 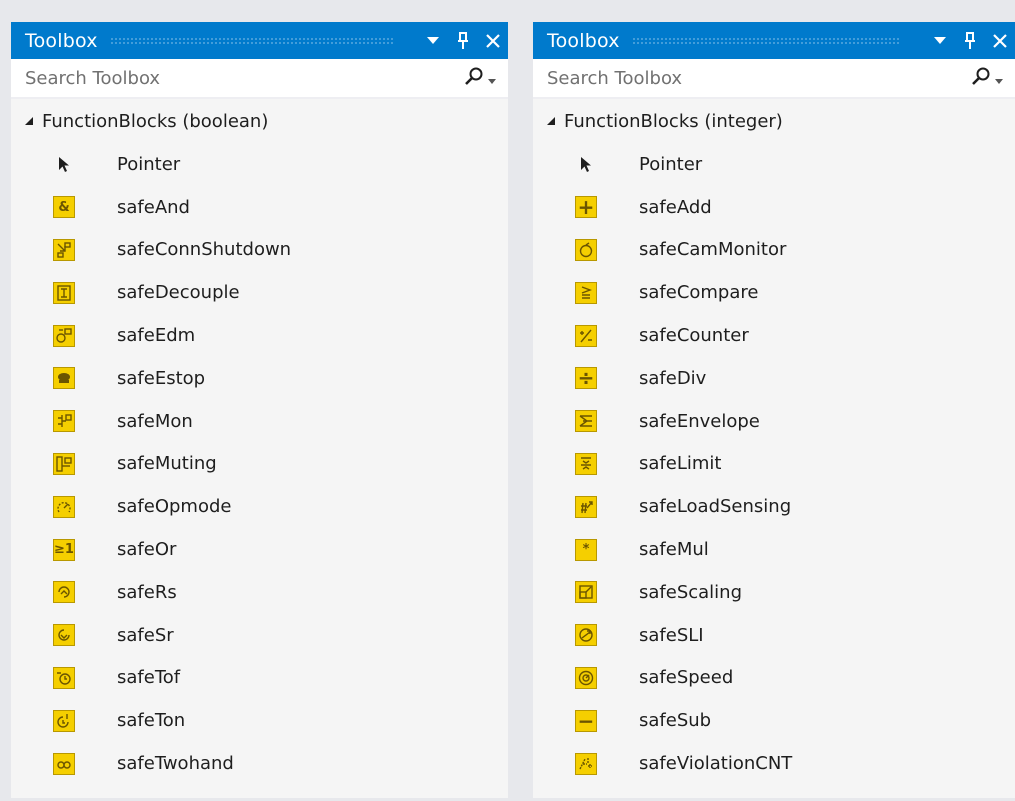 I want to click on function-block-icon-frame: −, so click(x=586, y=721).